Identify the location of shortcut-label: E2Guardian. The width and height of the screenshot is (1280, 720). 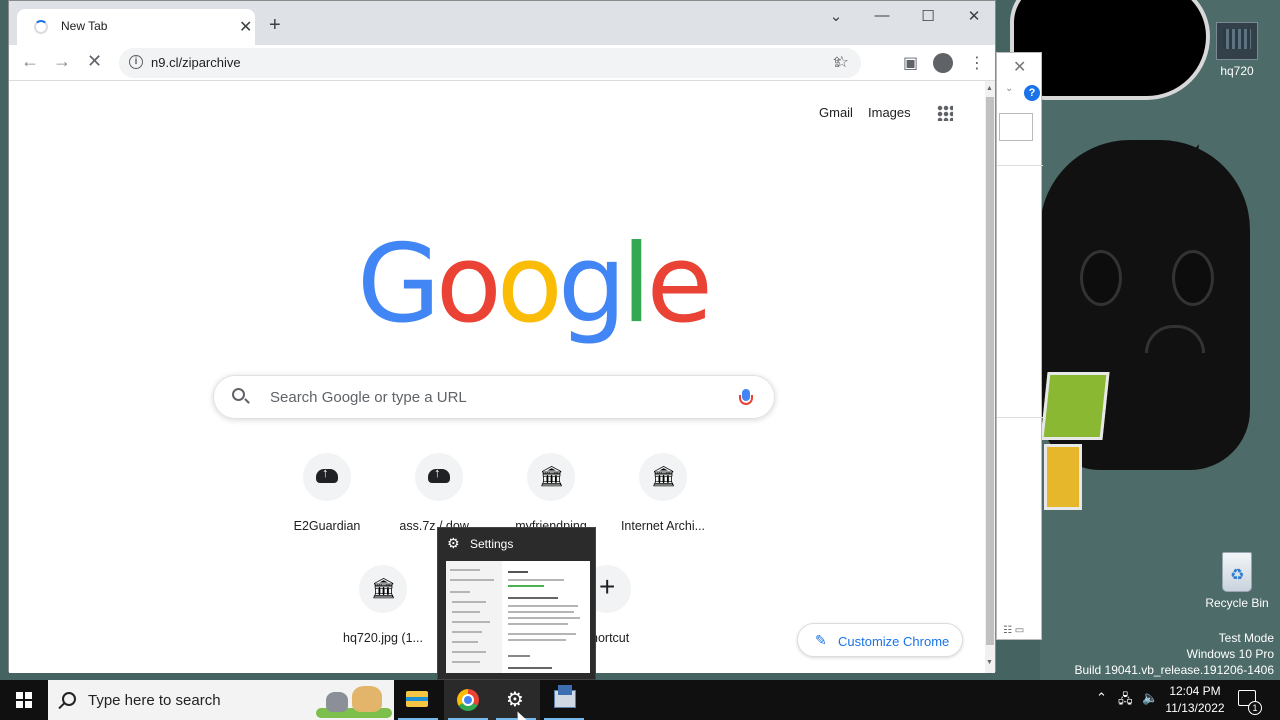
(327, 526).